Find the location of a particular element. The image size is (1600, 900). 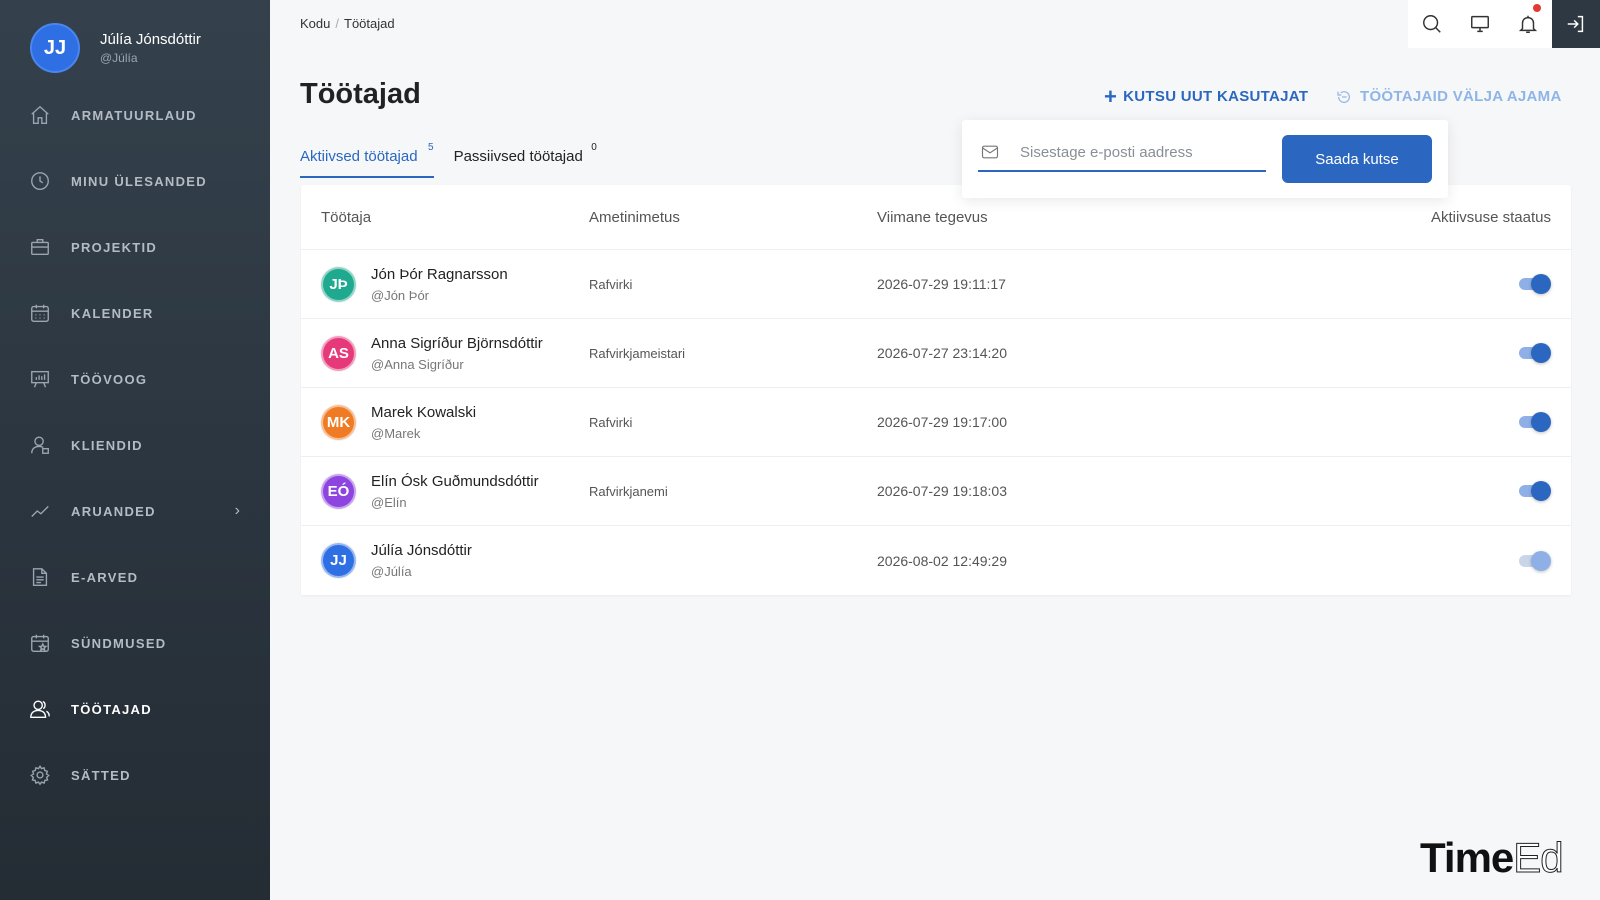

invite-user-button: + KUTSU UUT KASUTAJAT is located at coordinates (1206, 96).